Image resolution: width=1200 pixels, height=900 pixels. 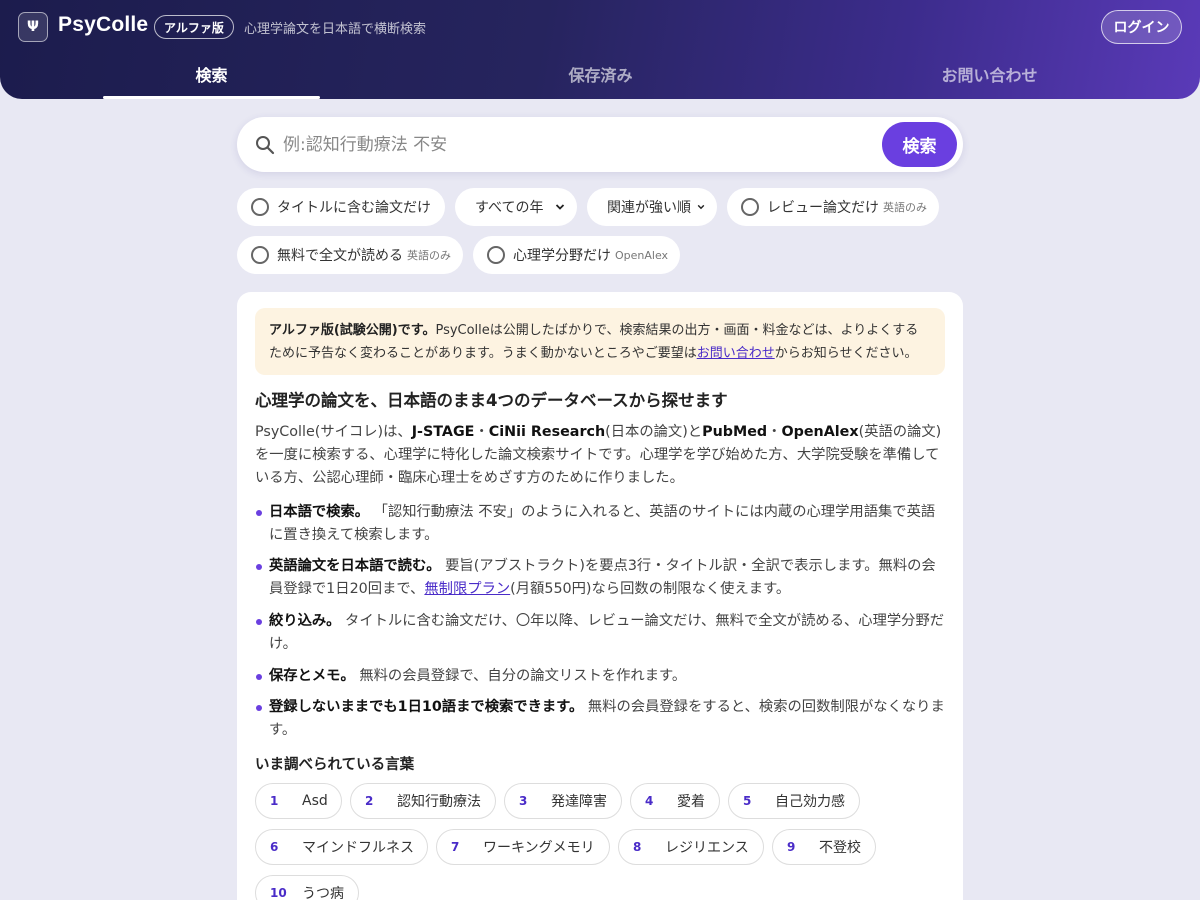 I want to click on trend-rank: 9, so click(x=791, y=847).